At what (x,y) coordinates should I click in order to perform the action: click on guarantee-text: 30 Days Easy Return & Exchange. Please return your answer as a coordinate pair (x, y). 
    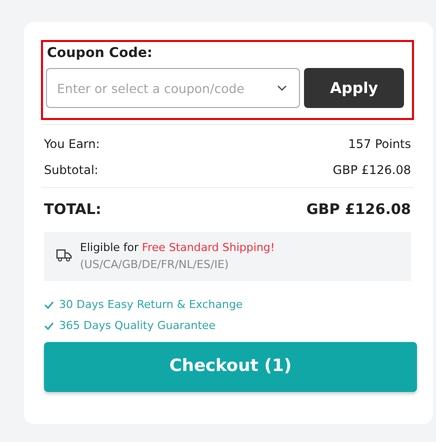
    Looking at the image, I should click on (151, 305).